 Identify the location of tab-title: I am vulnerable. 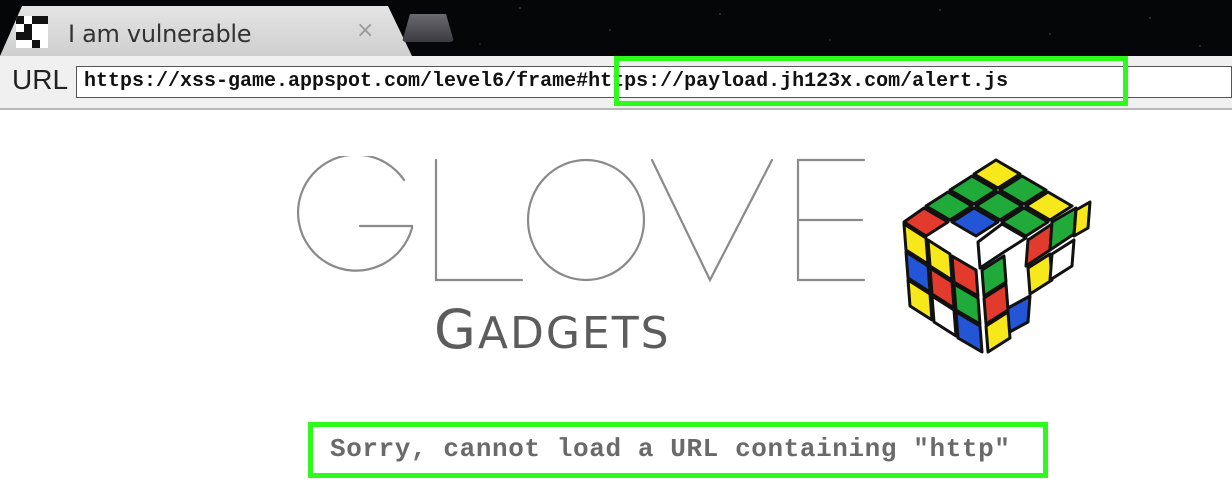
(160, 34).